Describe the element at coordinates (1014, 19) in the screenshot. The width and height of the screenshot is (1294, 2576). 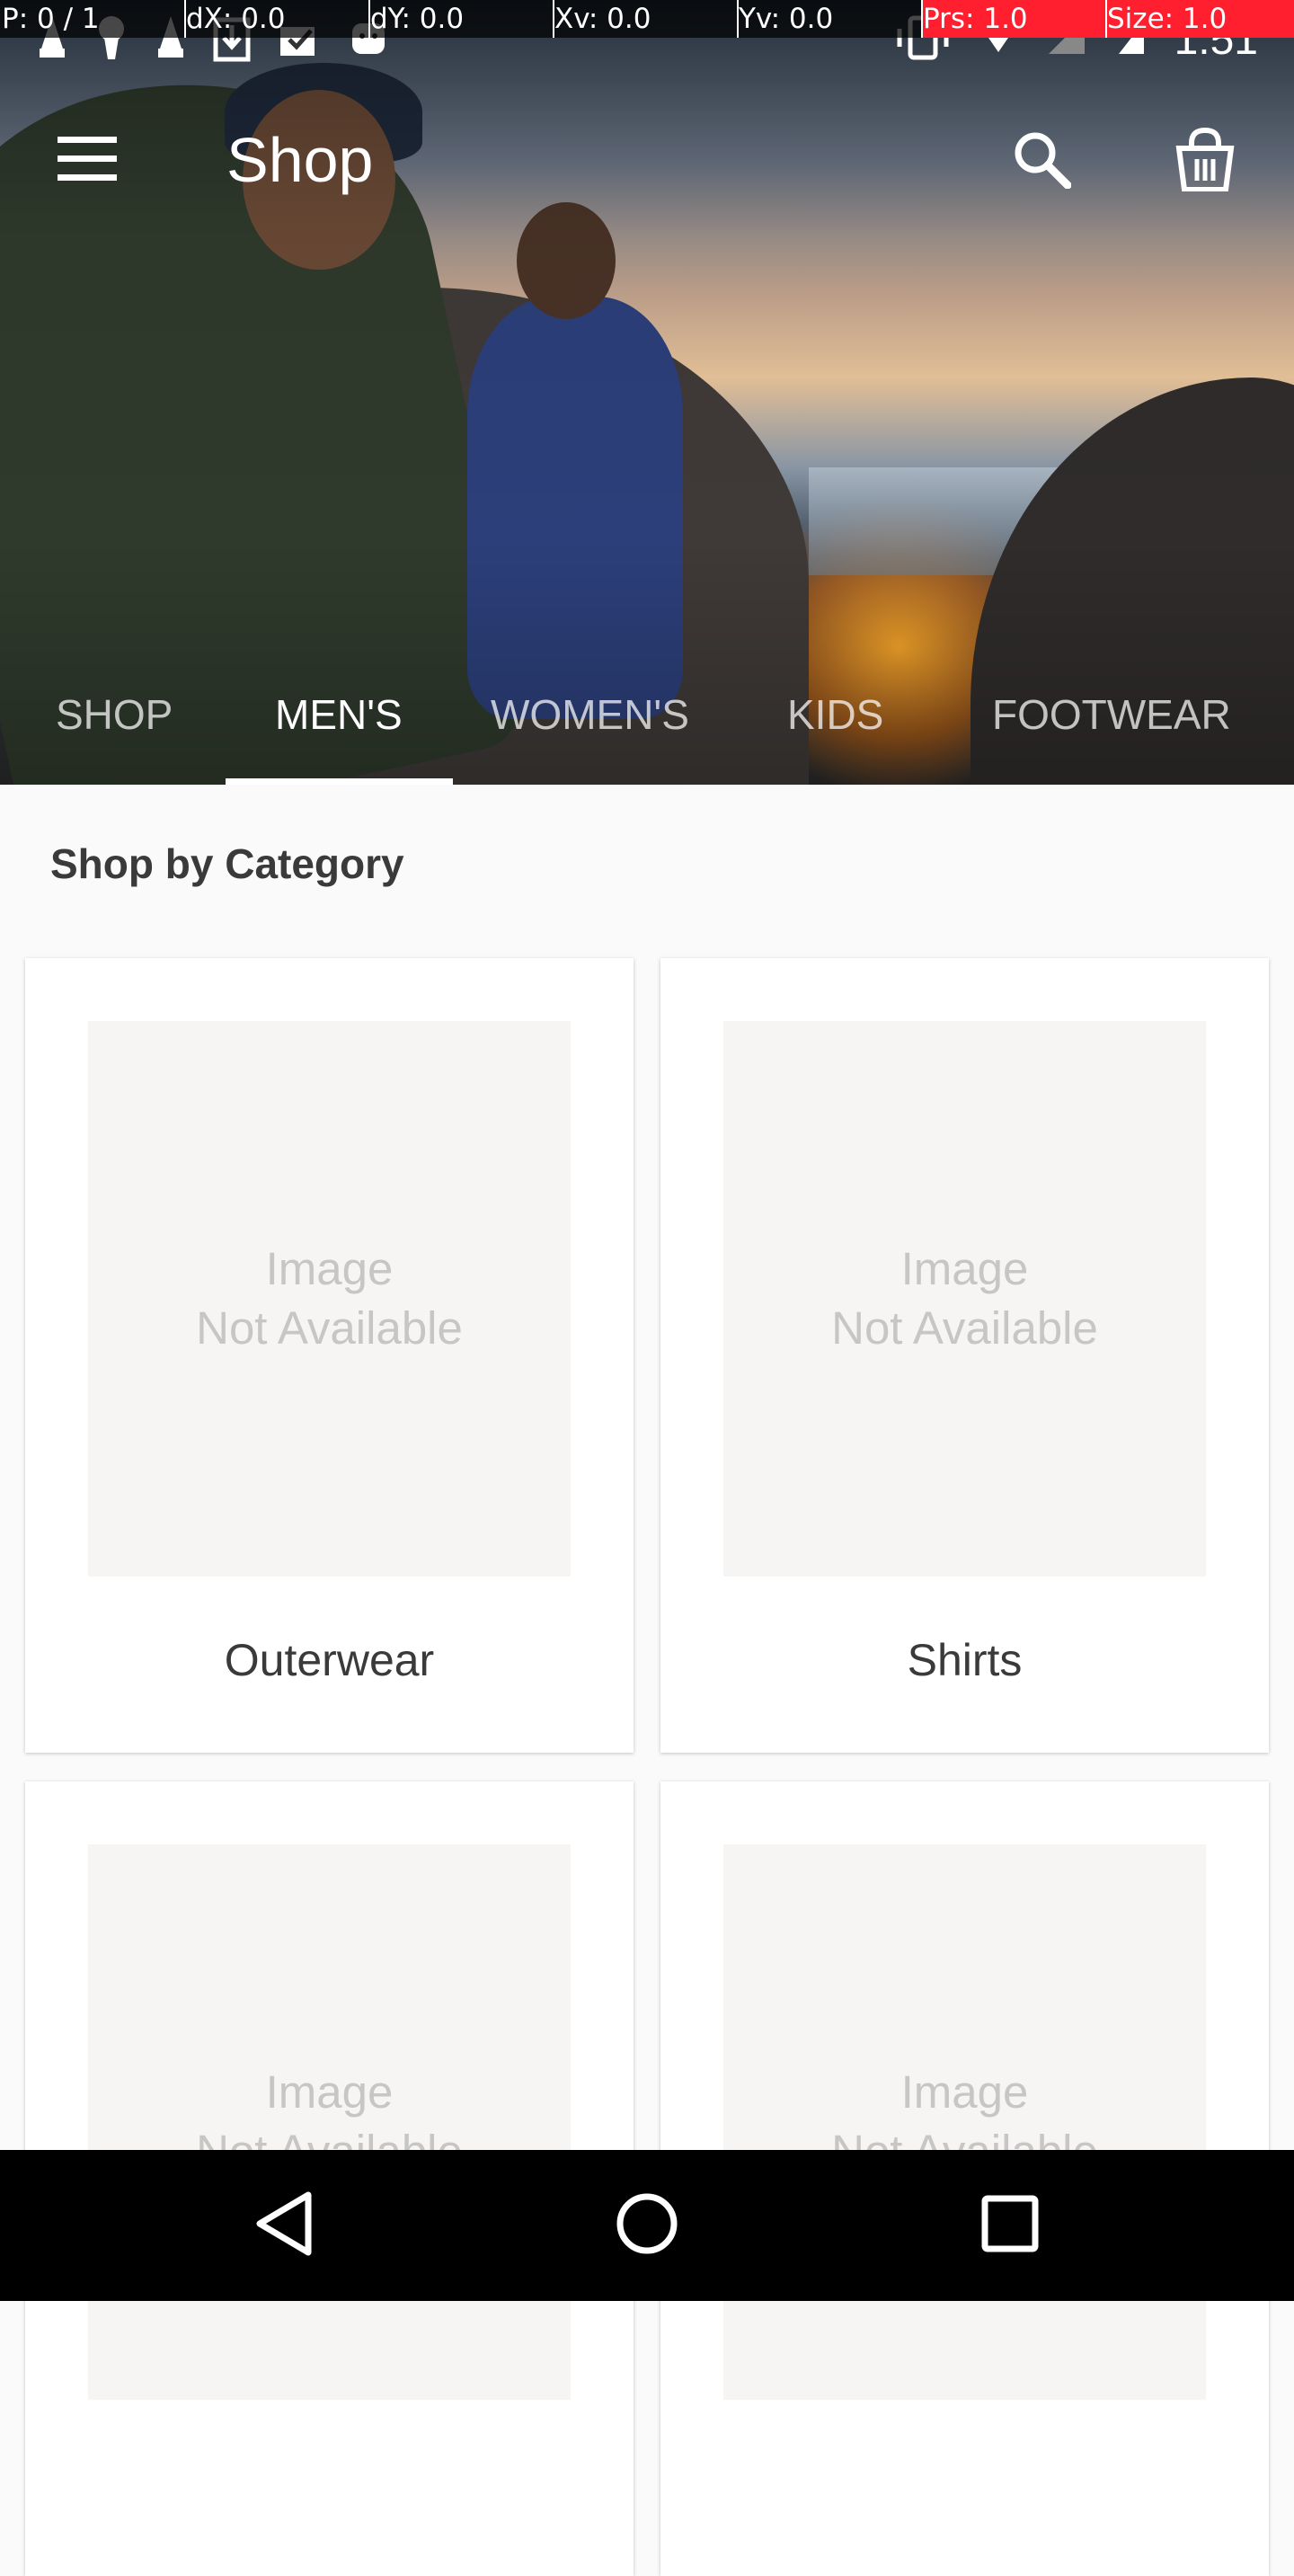
I see `debug-pressure: Prs: 1.0` at that location.